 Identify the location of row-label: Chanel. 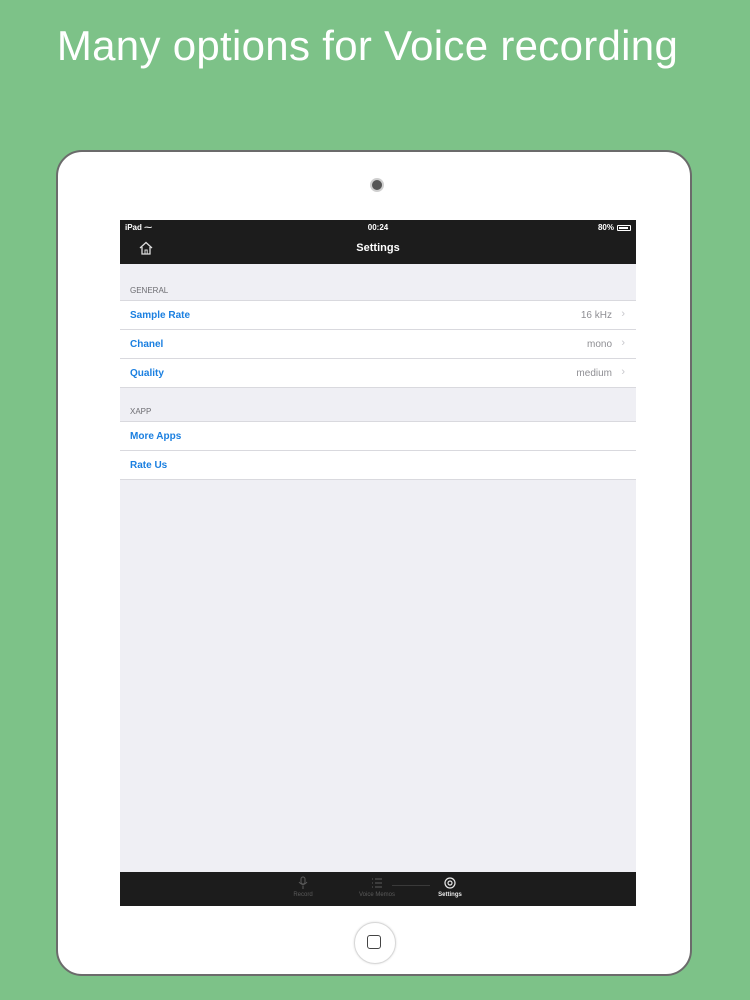
(147, 344).